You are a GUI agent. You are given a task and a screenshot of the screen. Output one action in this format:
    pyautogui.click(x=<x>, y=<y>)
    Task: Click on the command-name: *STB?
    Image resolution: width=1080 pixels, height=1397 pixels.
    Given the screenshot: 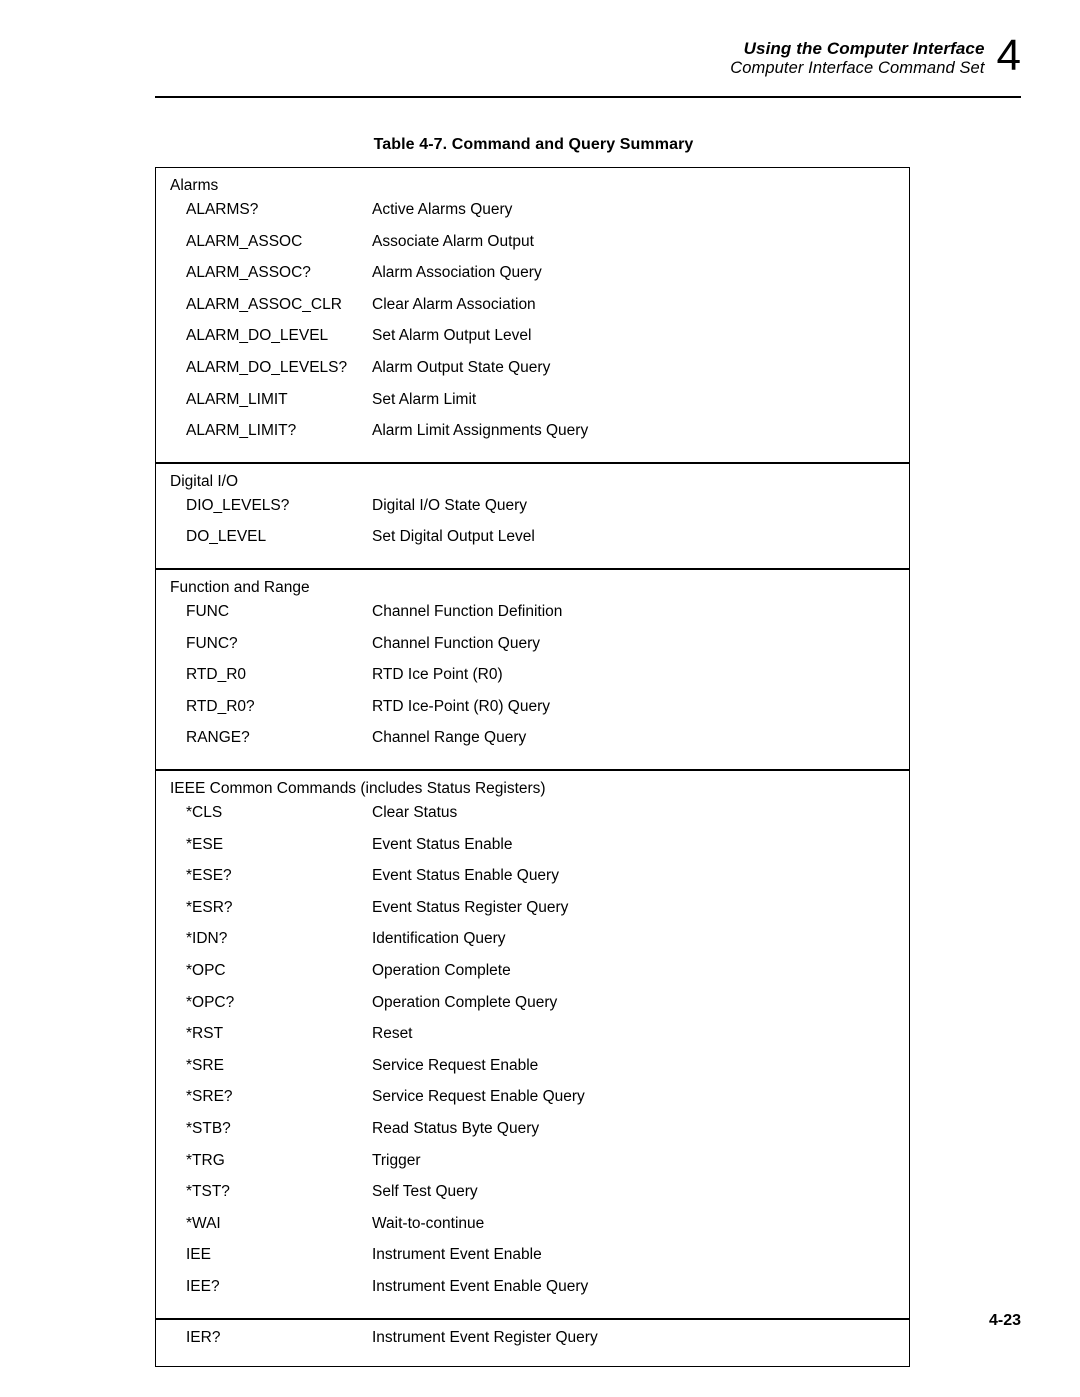 What is the action you would take?
    pyautogui.click(x=208, y=1129)
    